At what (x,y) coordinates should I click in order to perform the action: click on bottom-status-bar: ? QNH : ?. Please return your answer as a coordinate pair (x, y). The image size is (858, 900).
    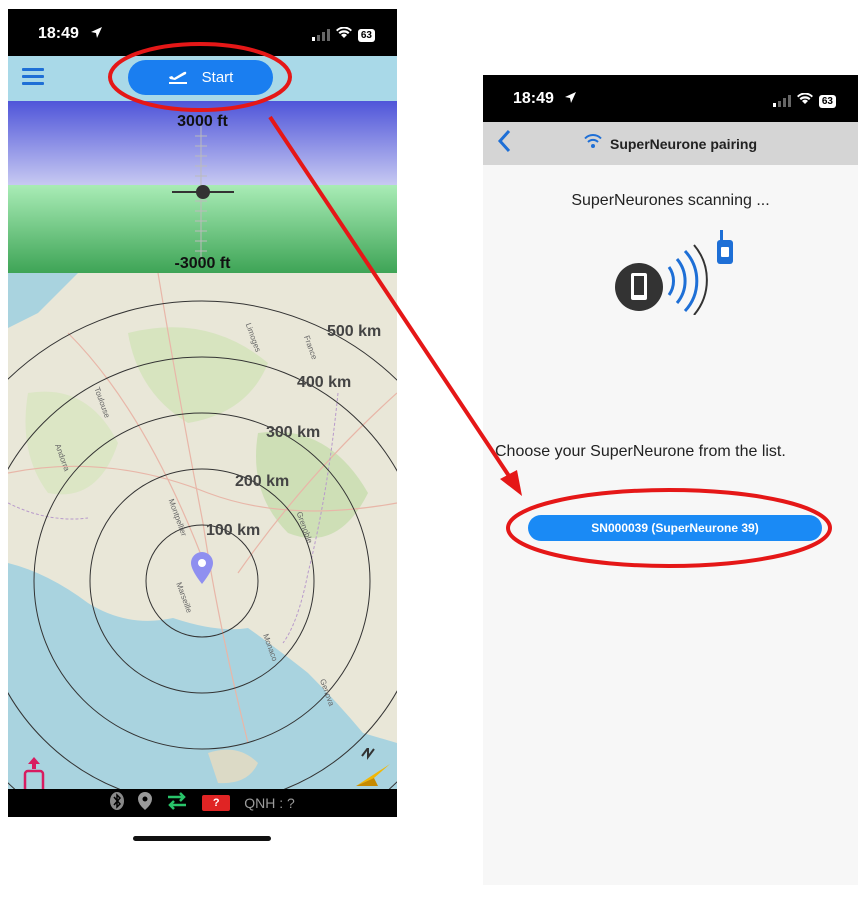
    Looking at the image, I should click on (202, 803).